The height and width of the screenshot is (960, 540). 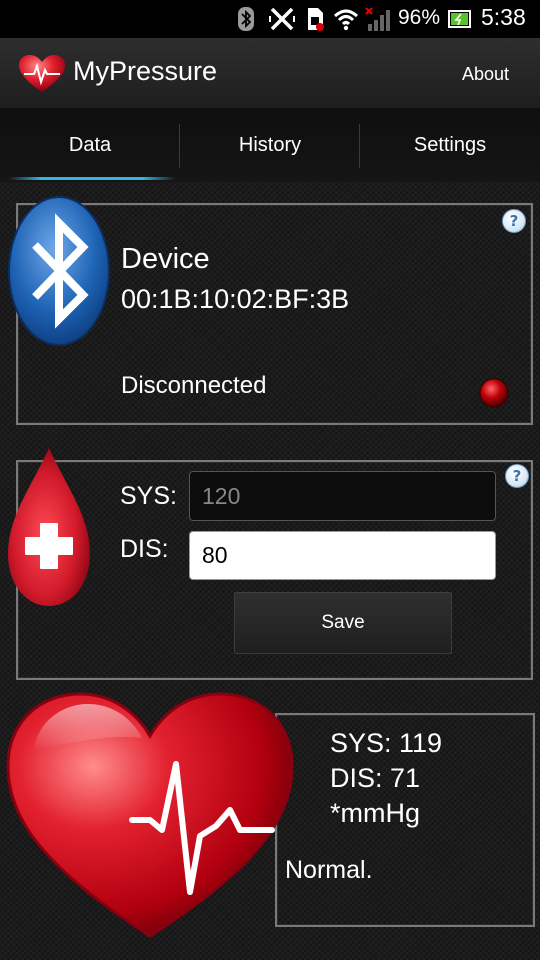 I want to click on result-classification: Normal., so click(x=329, y=870).